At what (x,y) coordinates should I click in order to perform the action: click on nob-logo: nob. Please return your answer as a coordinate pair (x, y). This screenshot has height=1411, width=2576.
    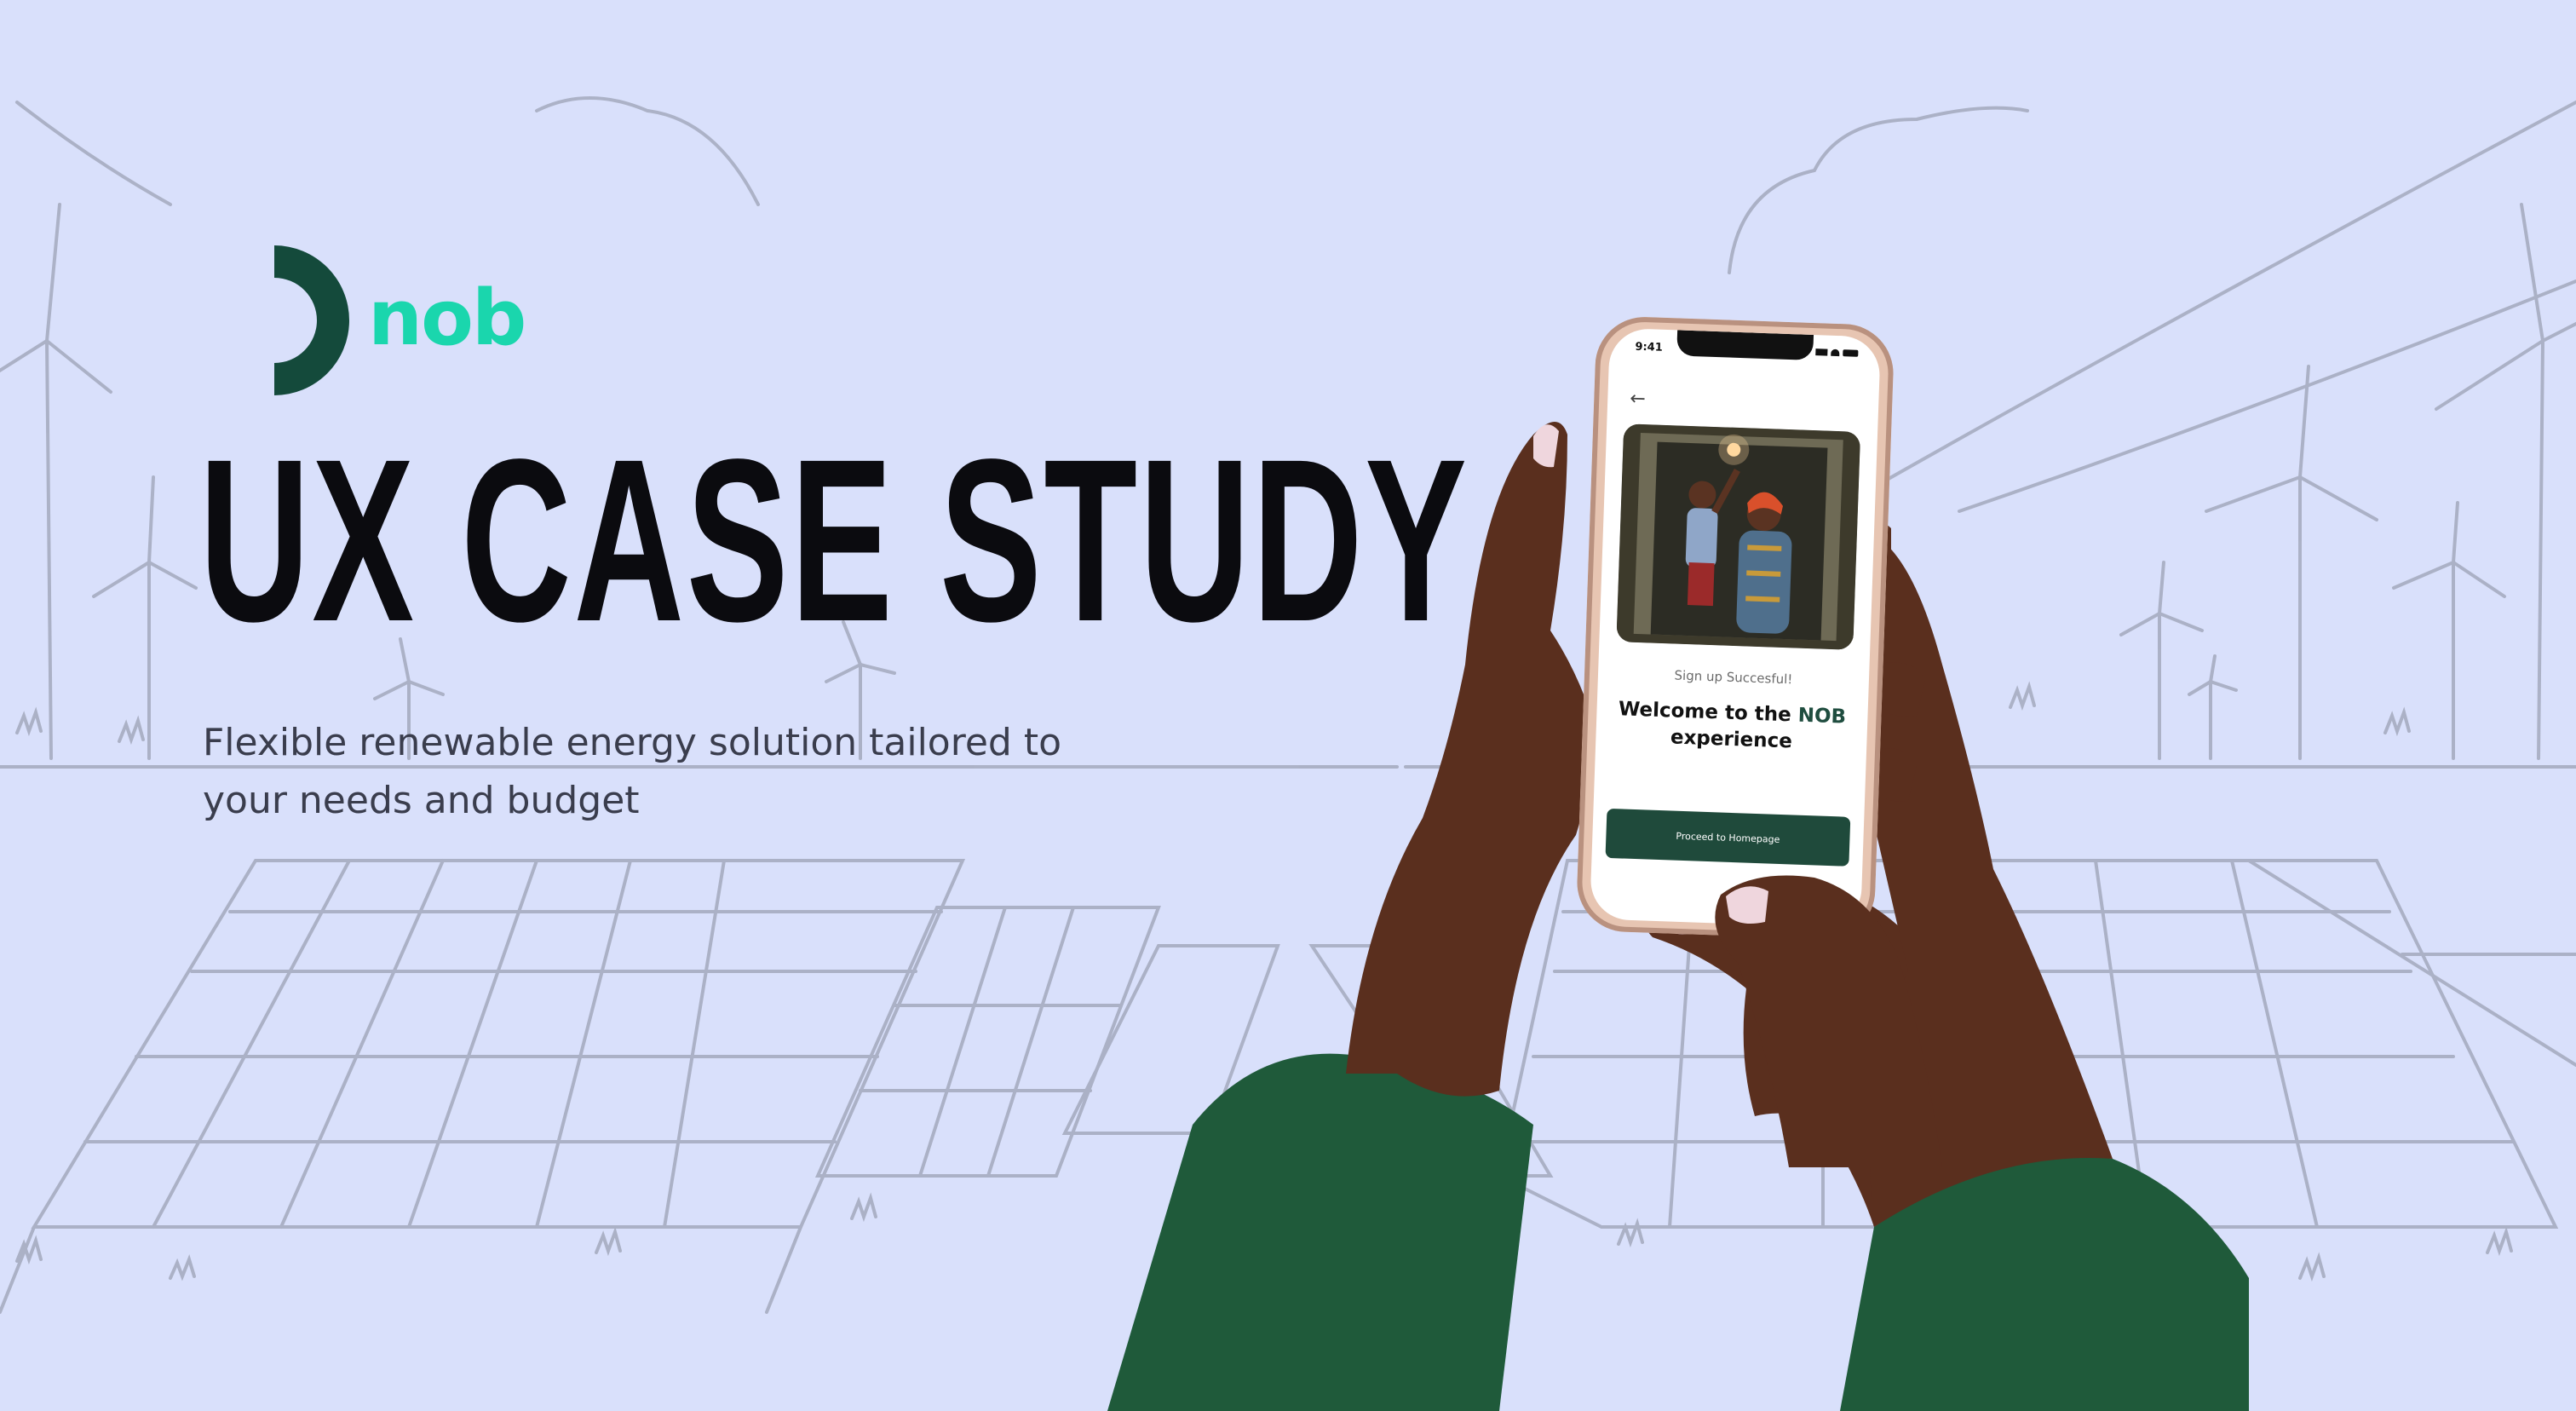
    Looking at the image, I should click on (400, 320).